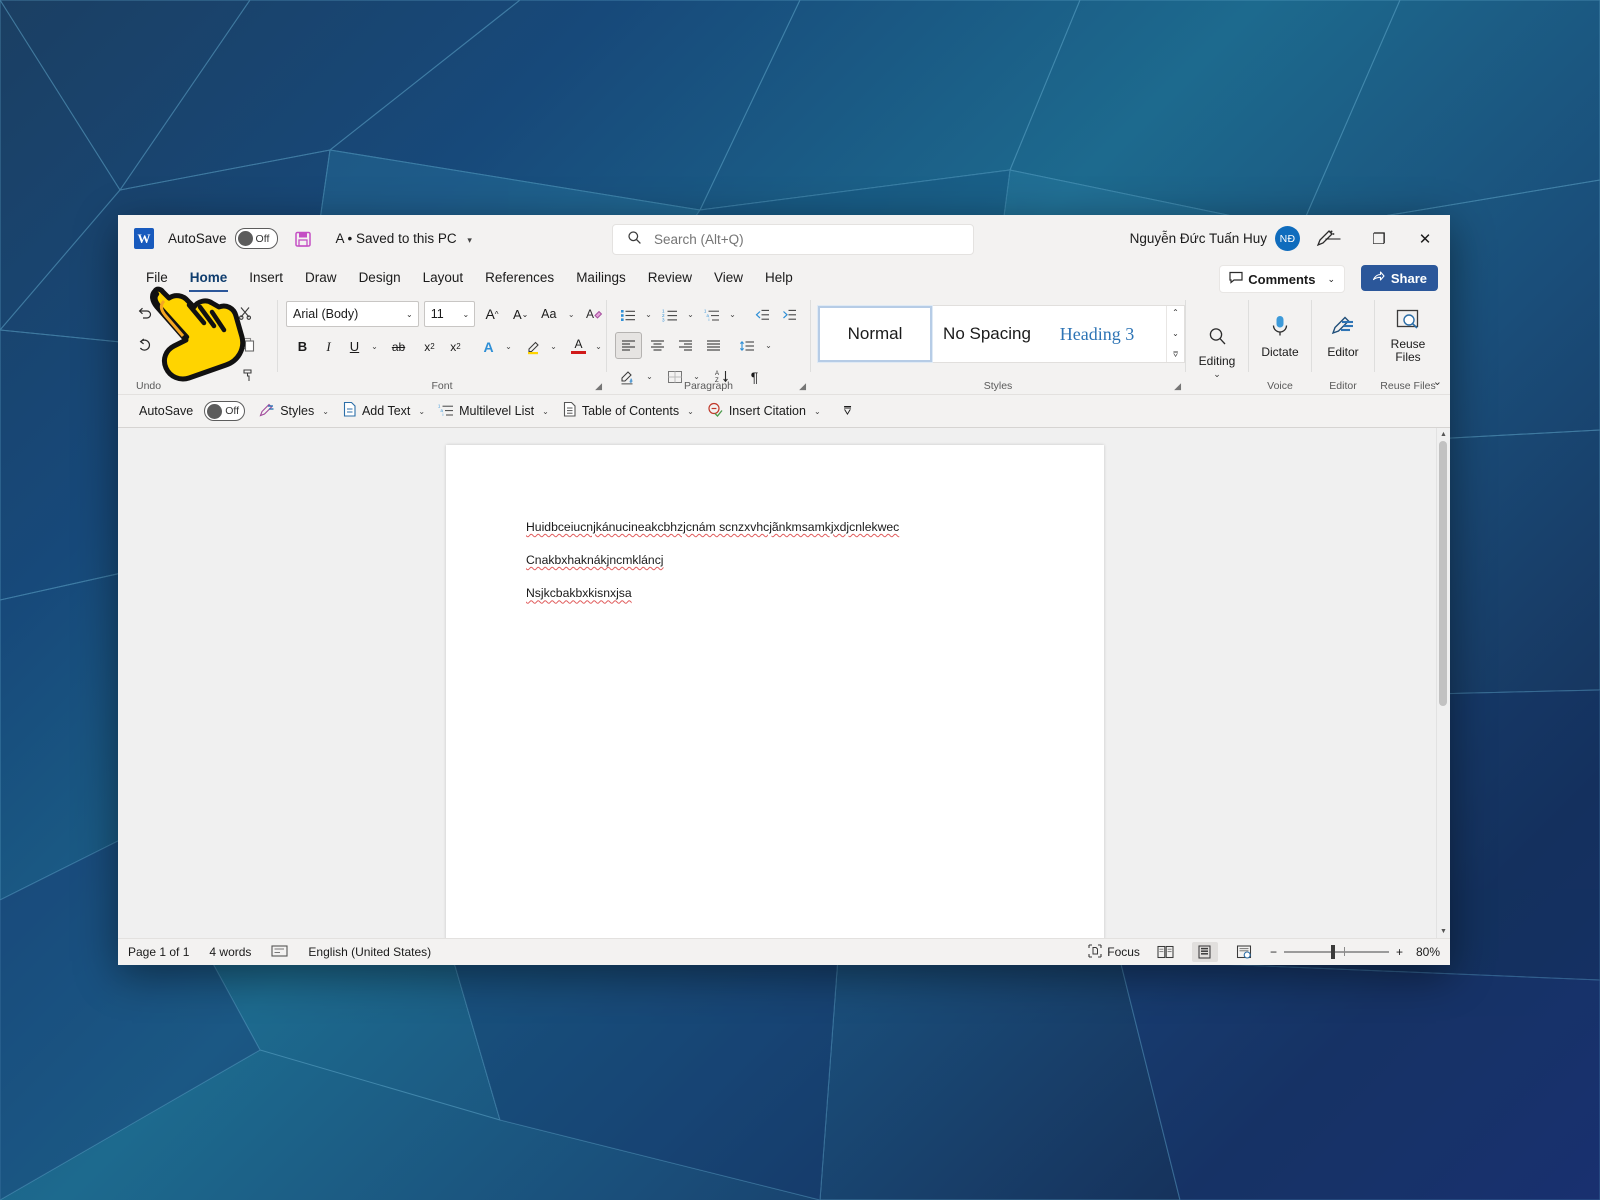  I want to click on share-button: Share, so click(1399, 278).